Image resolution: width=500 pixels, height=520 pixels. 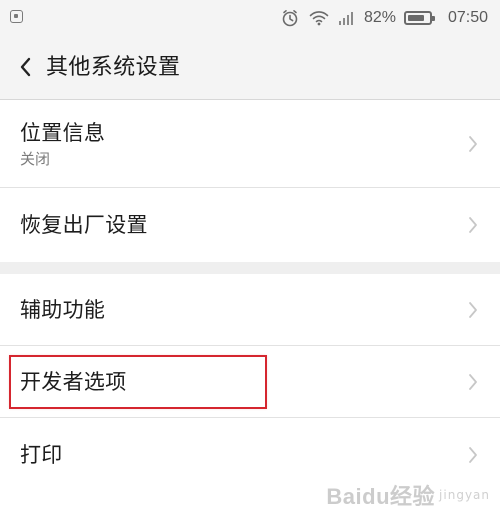 I want to click on chevron-left-icon, so click(x=25, y=67).